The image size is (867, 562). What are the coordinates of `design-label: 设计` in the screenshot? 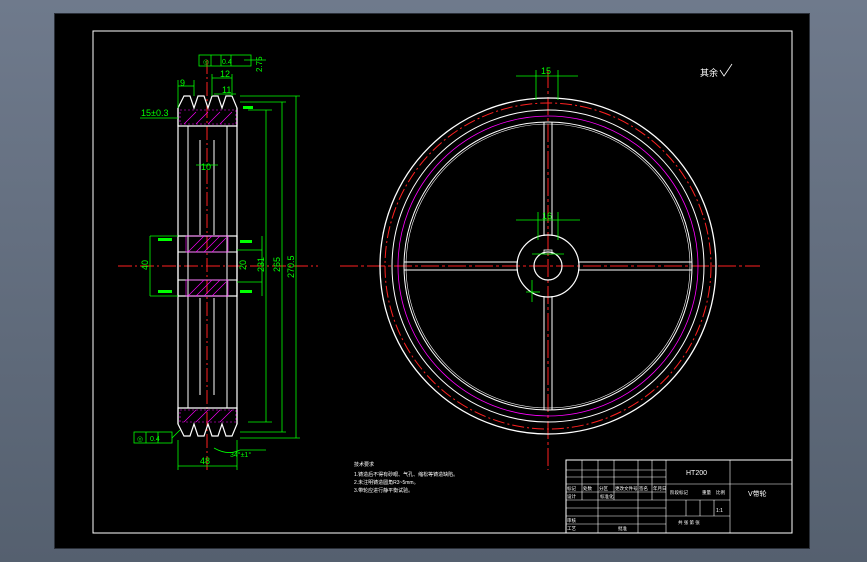 It's located at (571, 496).